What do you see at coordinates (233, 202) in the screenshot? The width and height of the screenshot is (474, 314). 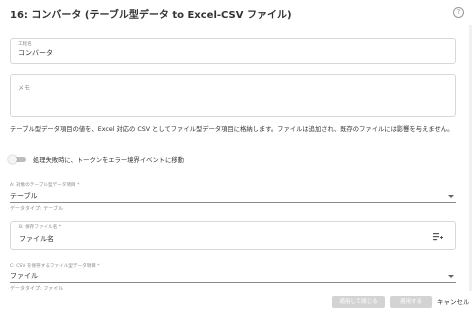 I see `field-a-underline` at bounding box center [233, 202].